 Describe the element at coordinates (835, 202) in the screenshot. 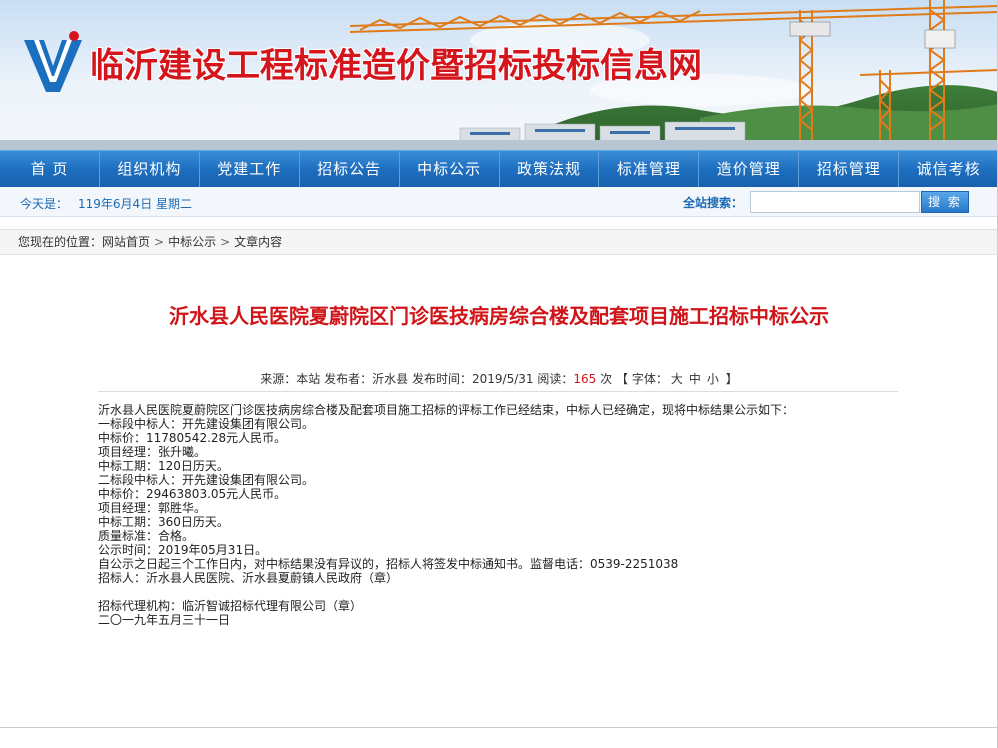

I see `search-input` at that location.